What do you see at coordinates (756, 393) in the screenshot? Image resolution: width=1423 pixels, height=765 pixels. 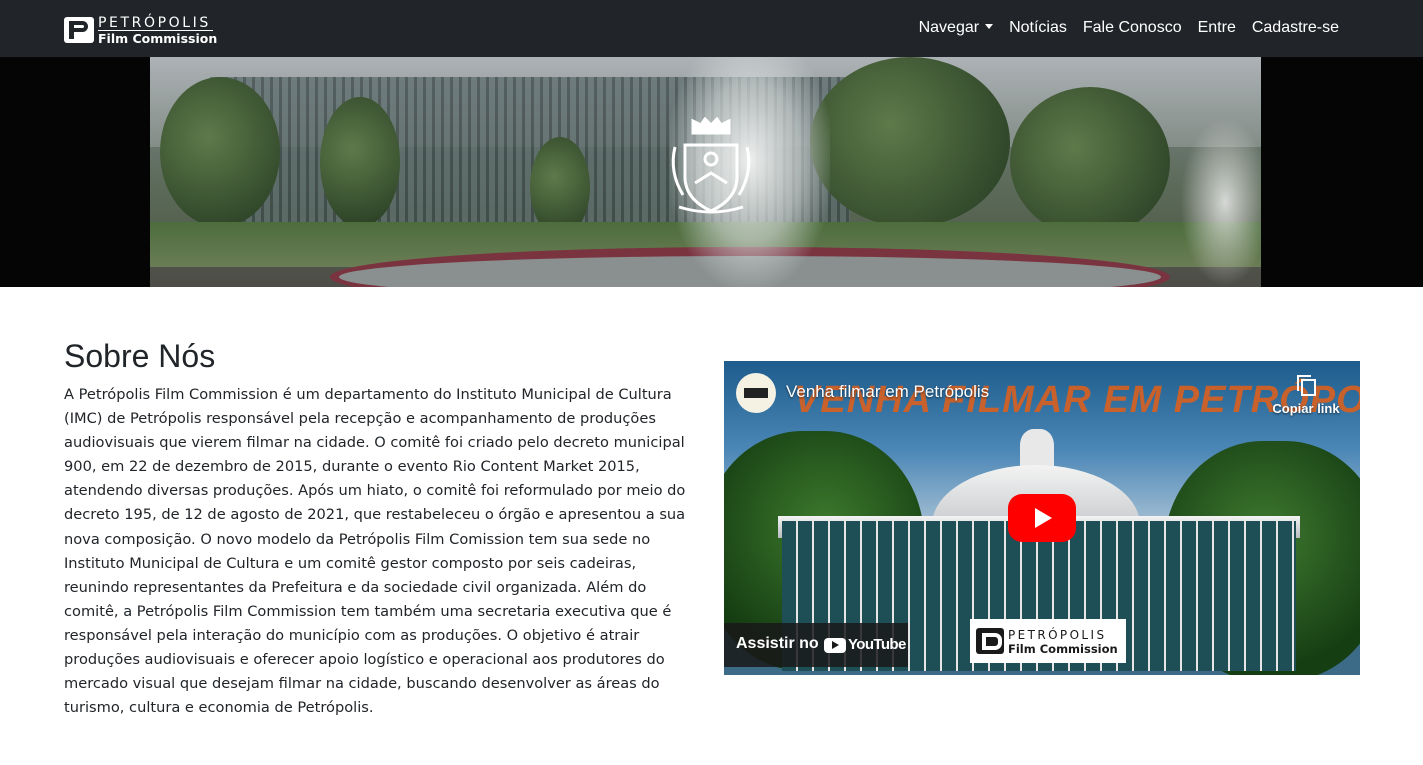 I see `channel-avatar` at bounding box center [756, 393].